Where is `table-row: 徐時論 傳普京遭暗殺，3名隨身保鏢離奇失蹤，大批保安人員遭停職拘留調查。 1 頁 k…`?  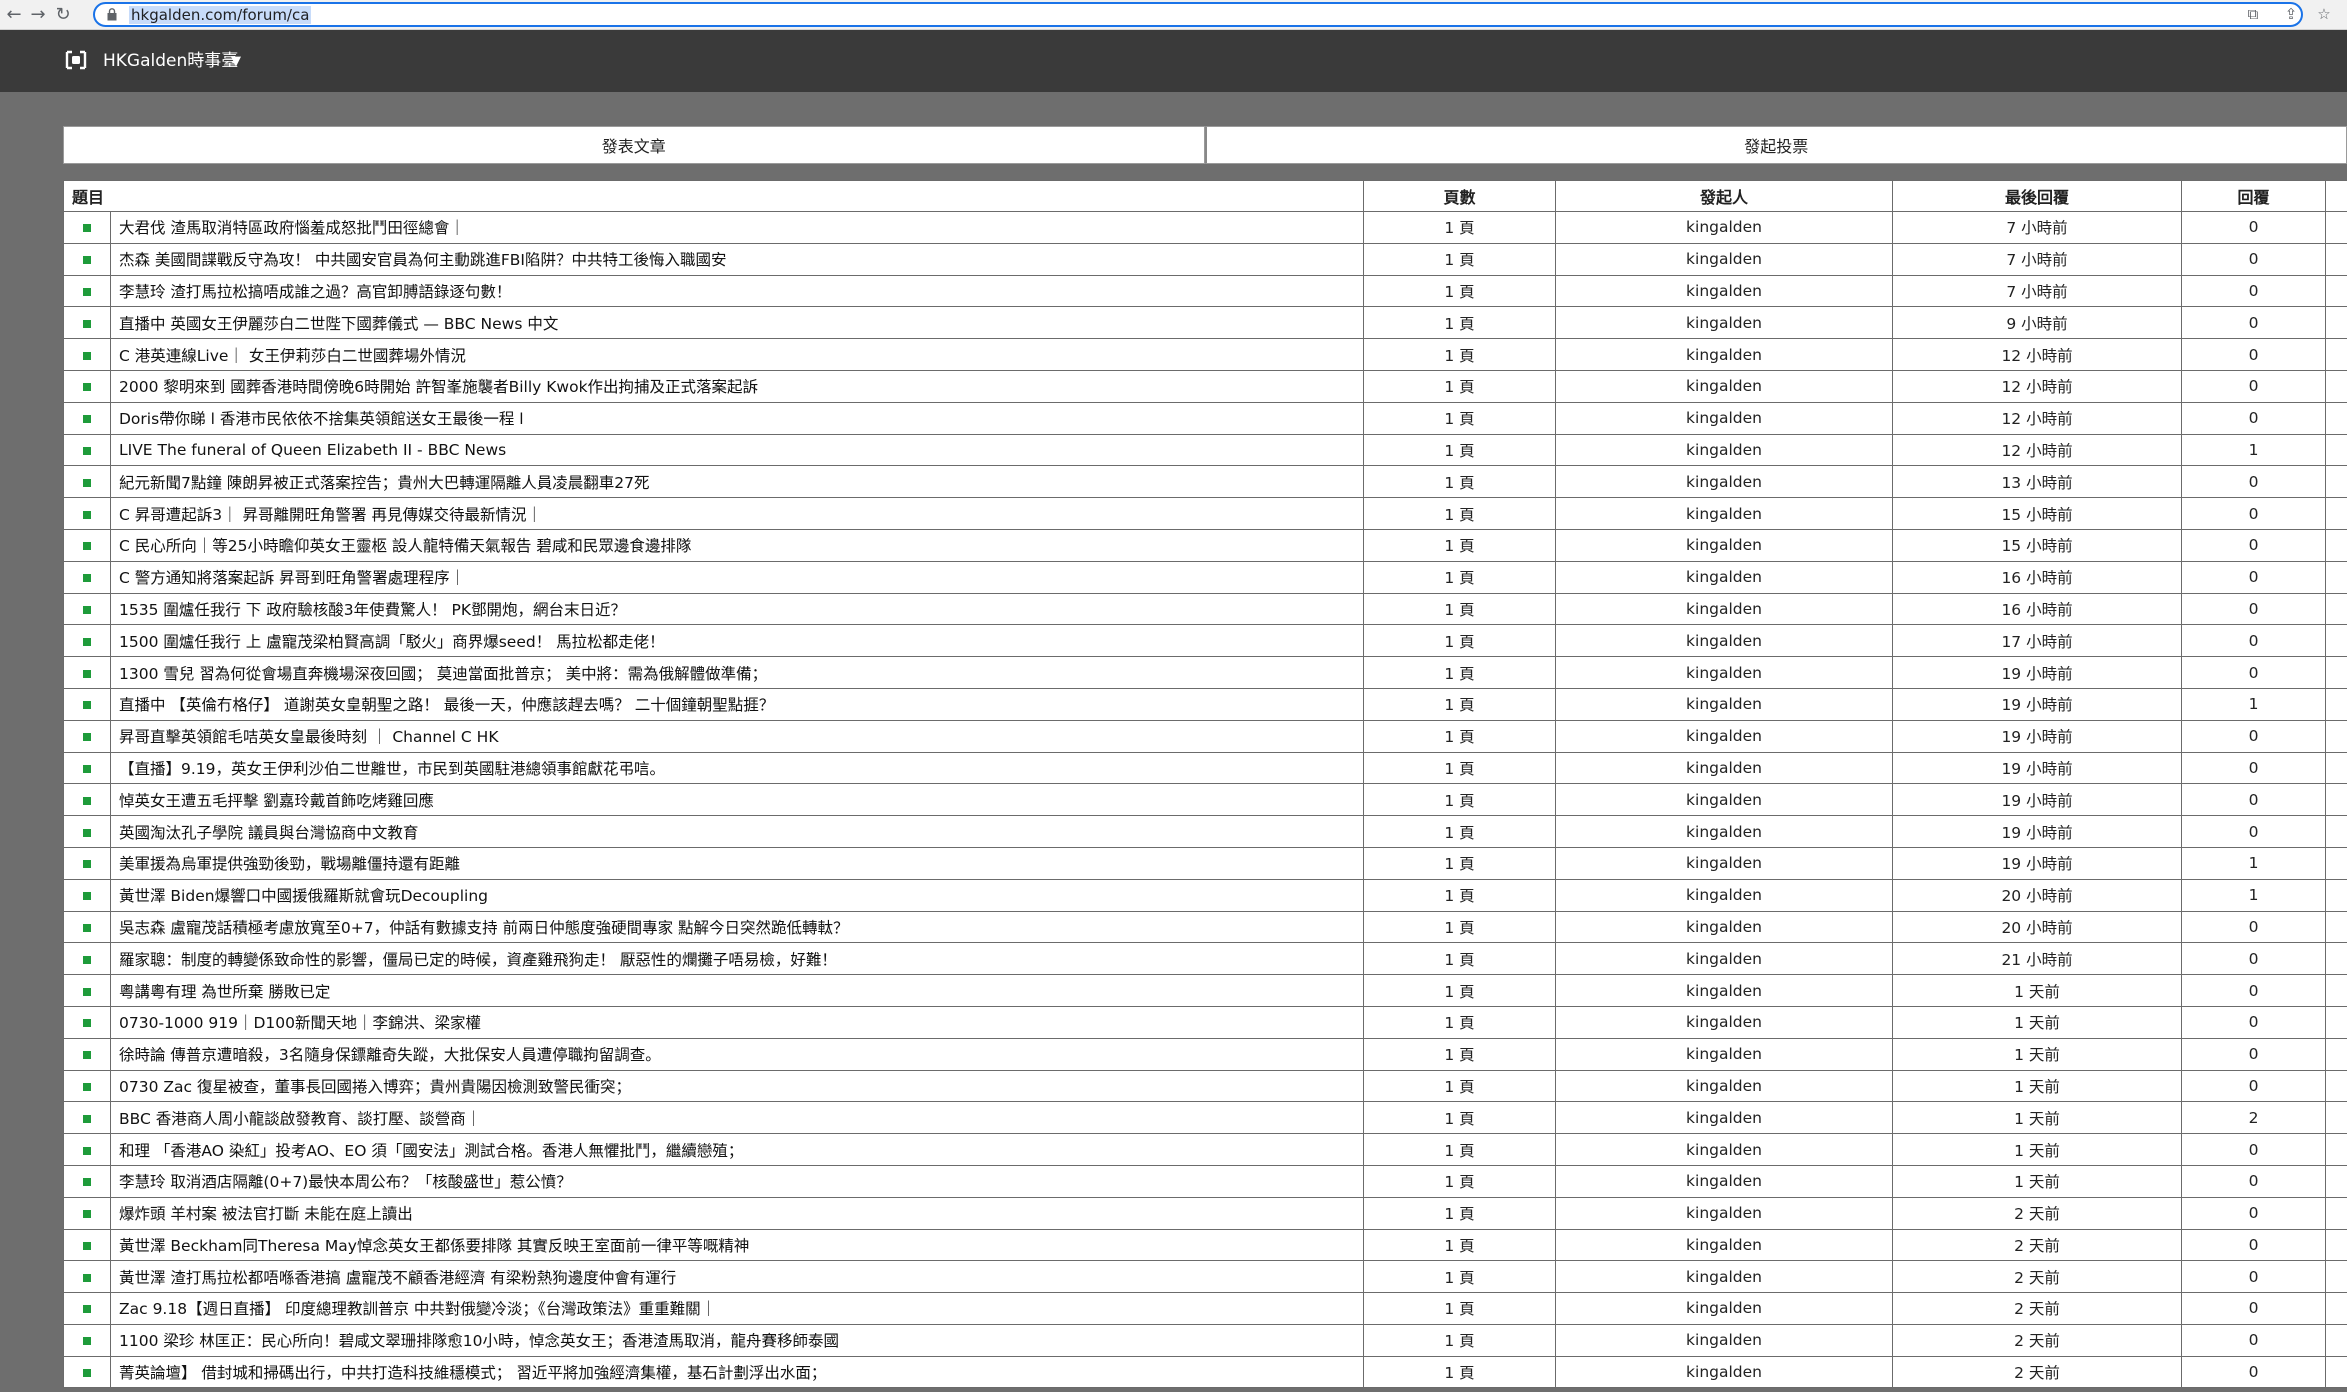
table-row: 徐時論 傳普京遭暗殺，3名隨身保鏢離奇失蹤，大批保安人員遭停職拘留調查。 1 頁 k… is located at coordinates (1205, 1054).